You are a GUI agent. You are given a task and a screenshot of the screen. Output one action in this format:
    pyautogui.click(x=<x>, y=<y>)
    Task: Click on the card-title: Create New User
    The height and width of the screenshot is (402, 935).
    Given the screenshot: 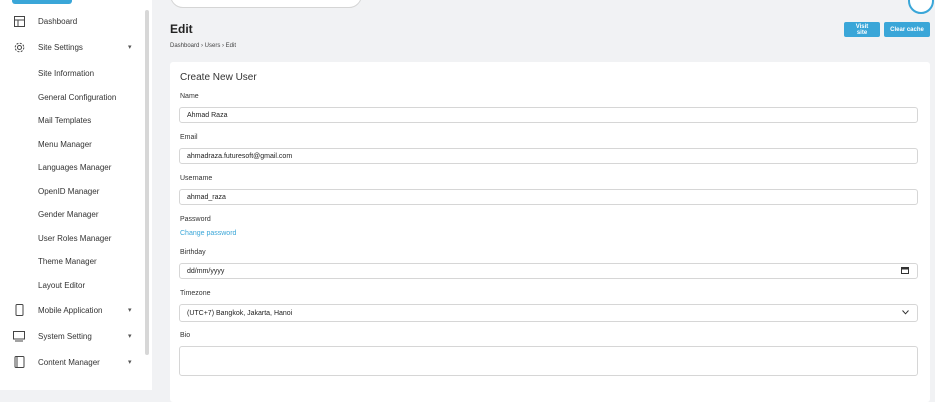 What is the action you would take?
    pyautogui.click(x=218, y=77)
    